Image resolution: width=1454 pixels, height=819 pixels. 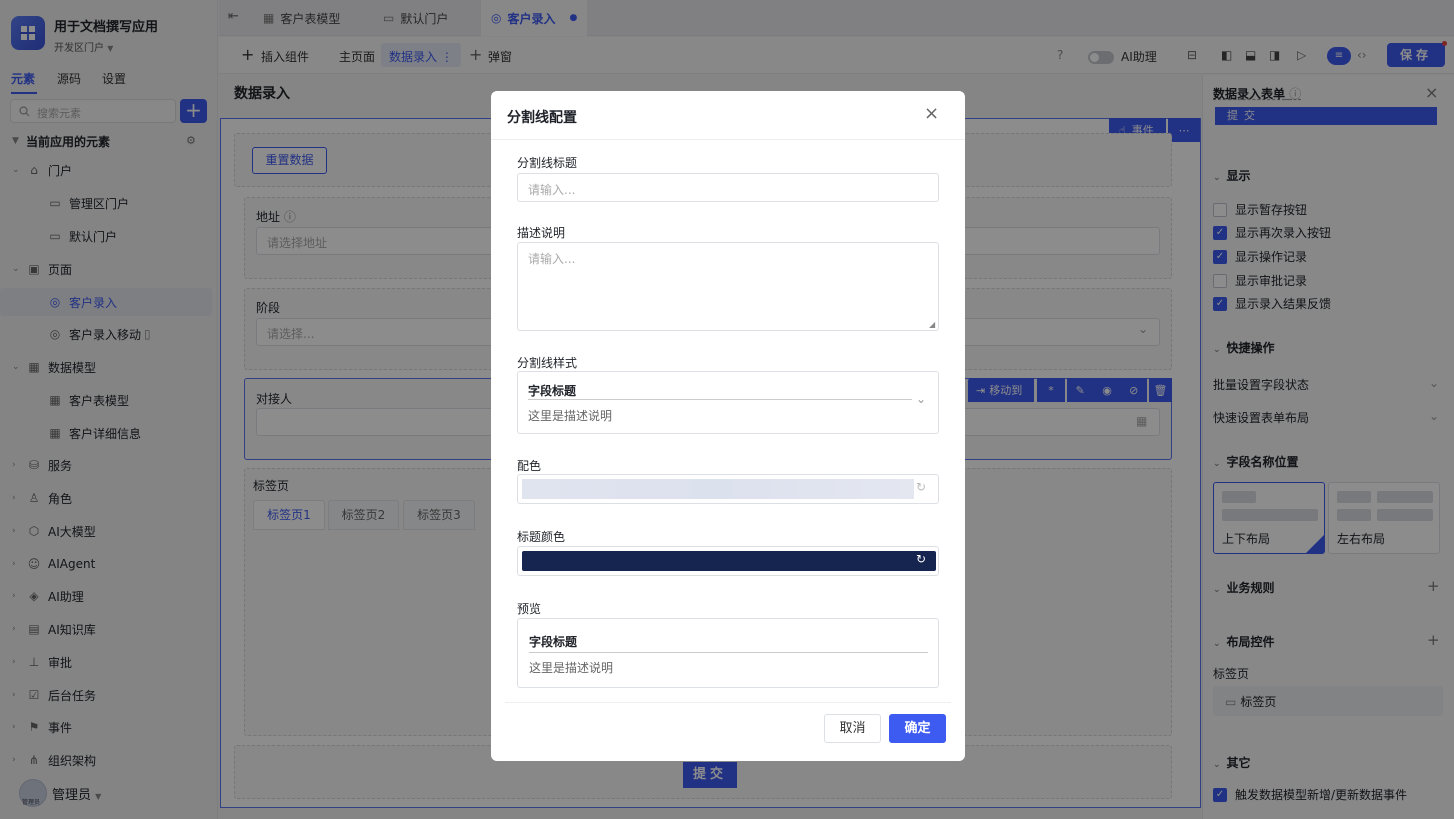 What do you see at coordinates (529, 609) in the screenshot?
I see `preview-label: 预览` at bounding box center [529, 609].